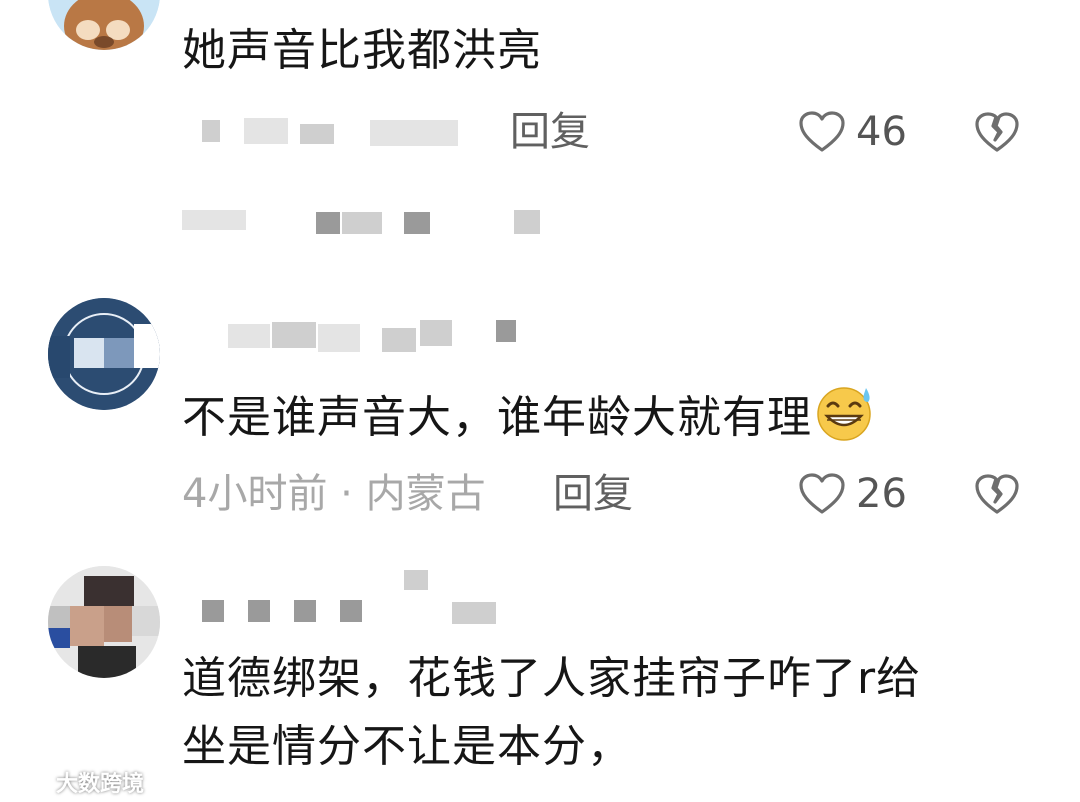 This screenshot has width=1080, height=802. I want to click on cartoon-mouse-avatar-icon, so click(104, 25).